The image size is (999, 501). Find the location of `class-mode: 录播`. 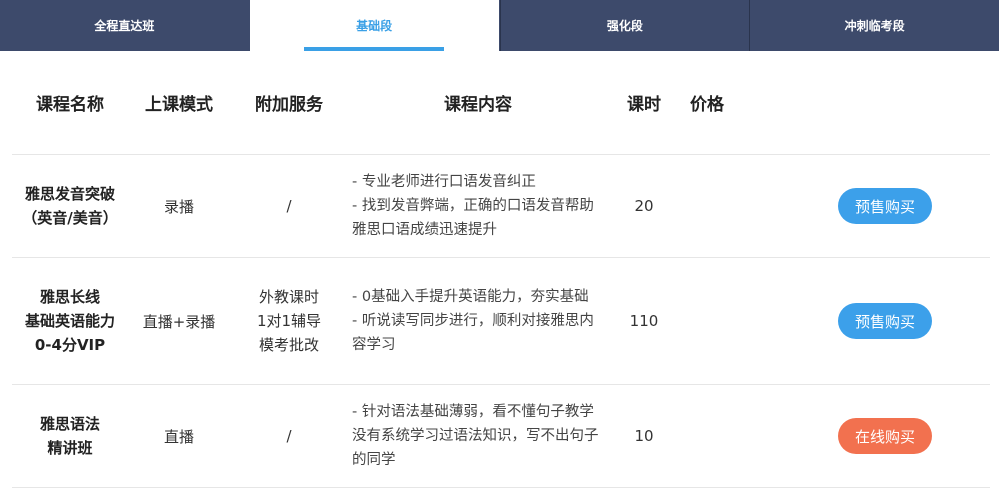

class-mode: 录播 is located at coordinates (178, 206).